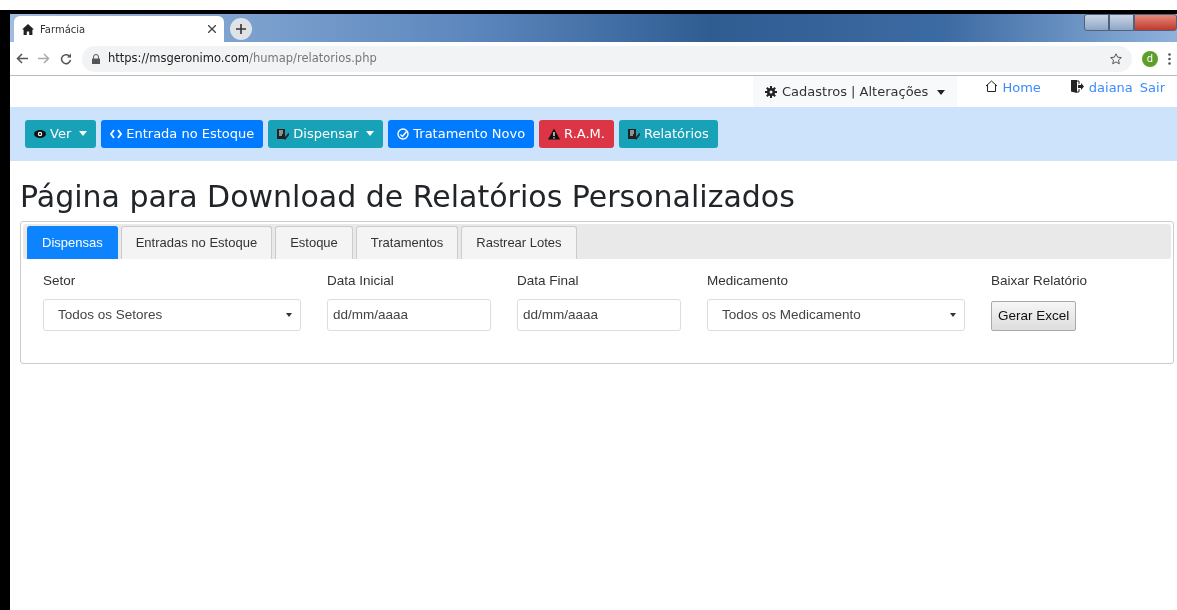 The width and height of the screenshot is (1177, 610). Describe the element at coordinates (1121, 22) in the screenshot. I see `maximize-button` at that location.